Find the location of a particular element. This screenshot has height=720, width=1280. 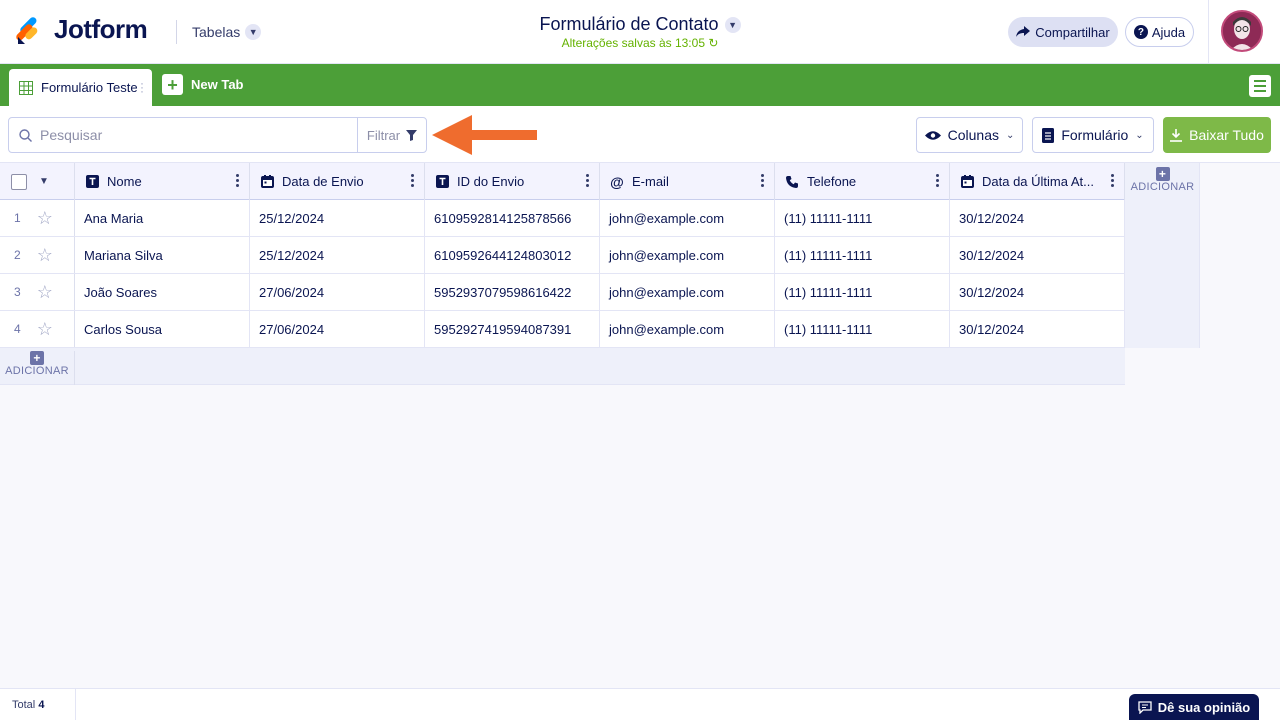

form-view-button: Formulário ⌄ is located at coordinates (1093, 135).